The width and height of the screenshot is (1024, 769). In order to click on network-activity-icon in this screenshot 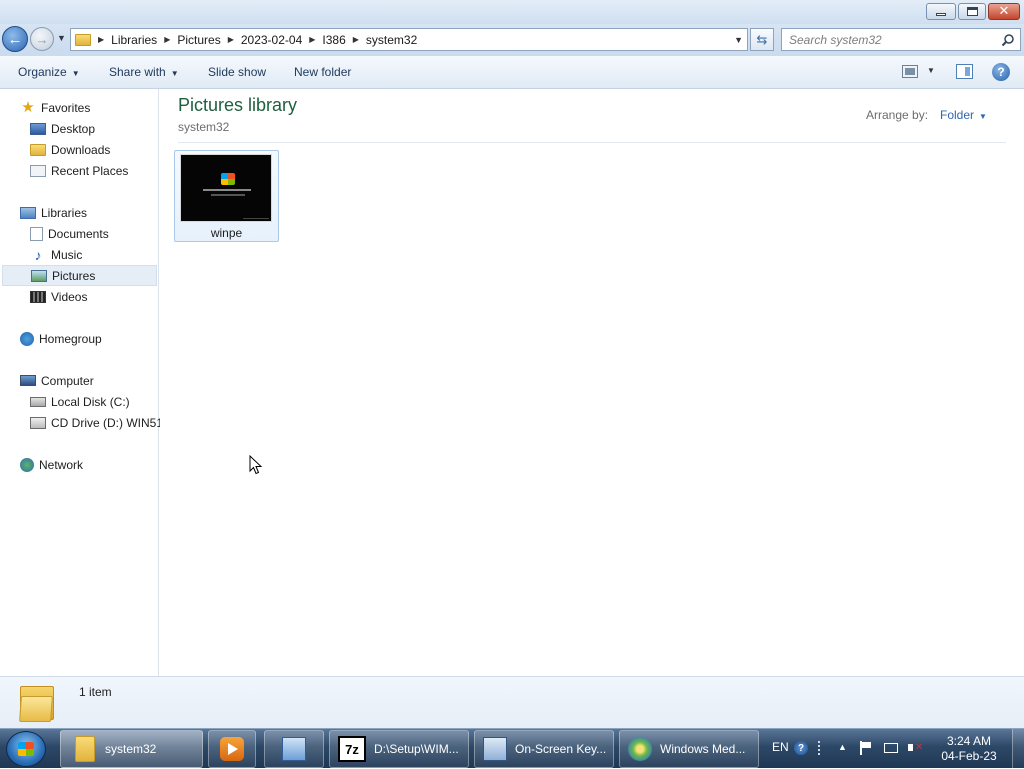, I will do `click(825, 748)`.